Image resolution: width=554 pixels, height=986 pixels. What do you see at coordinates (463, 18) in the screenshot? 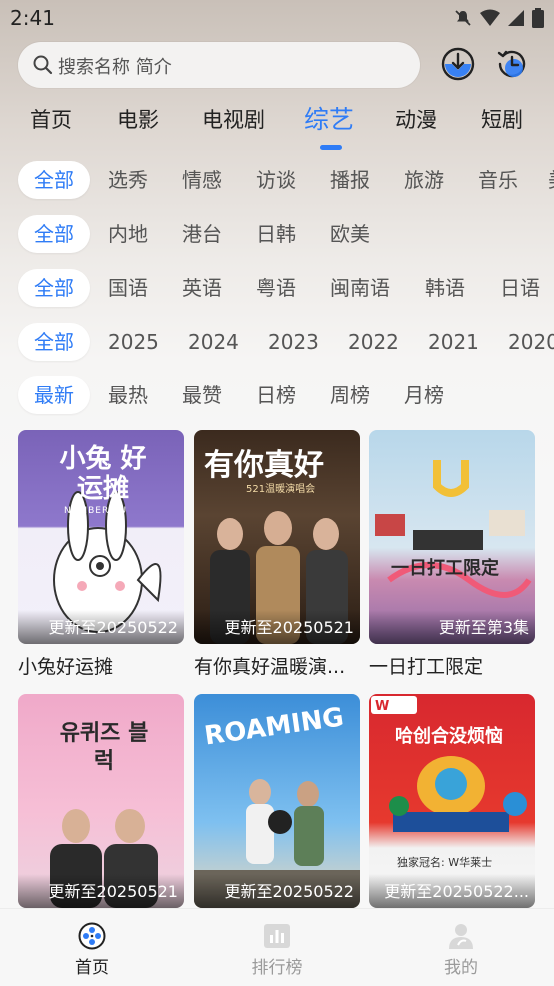
I see `mute-icon` at bounding box center [463, 18].